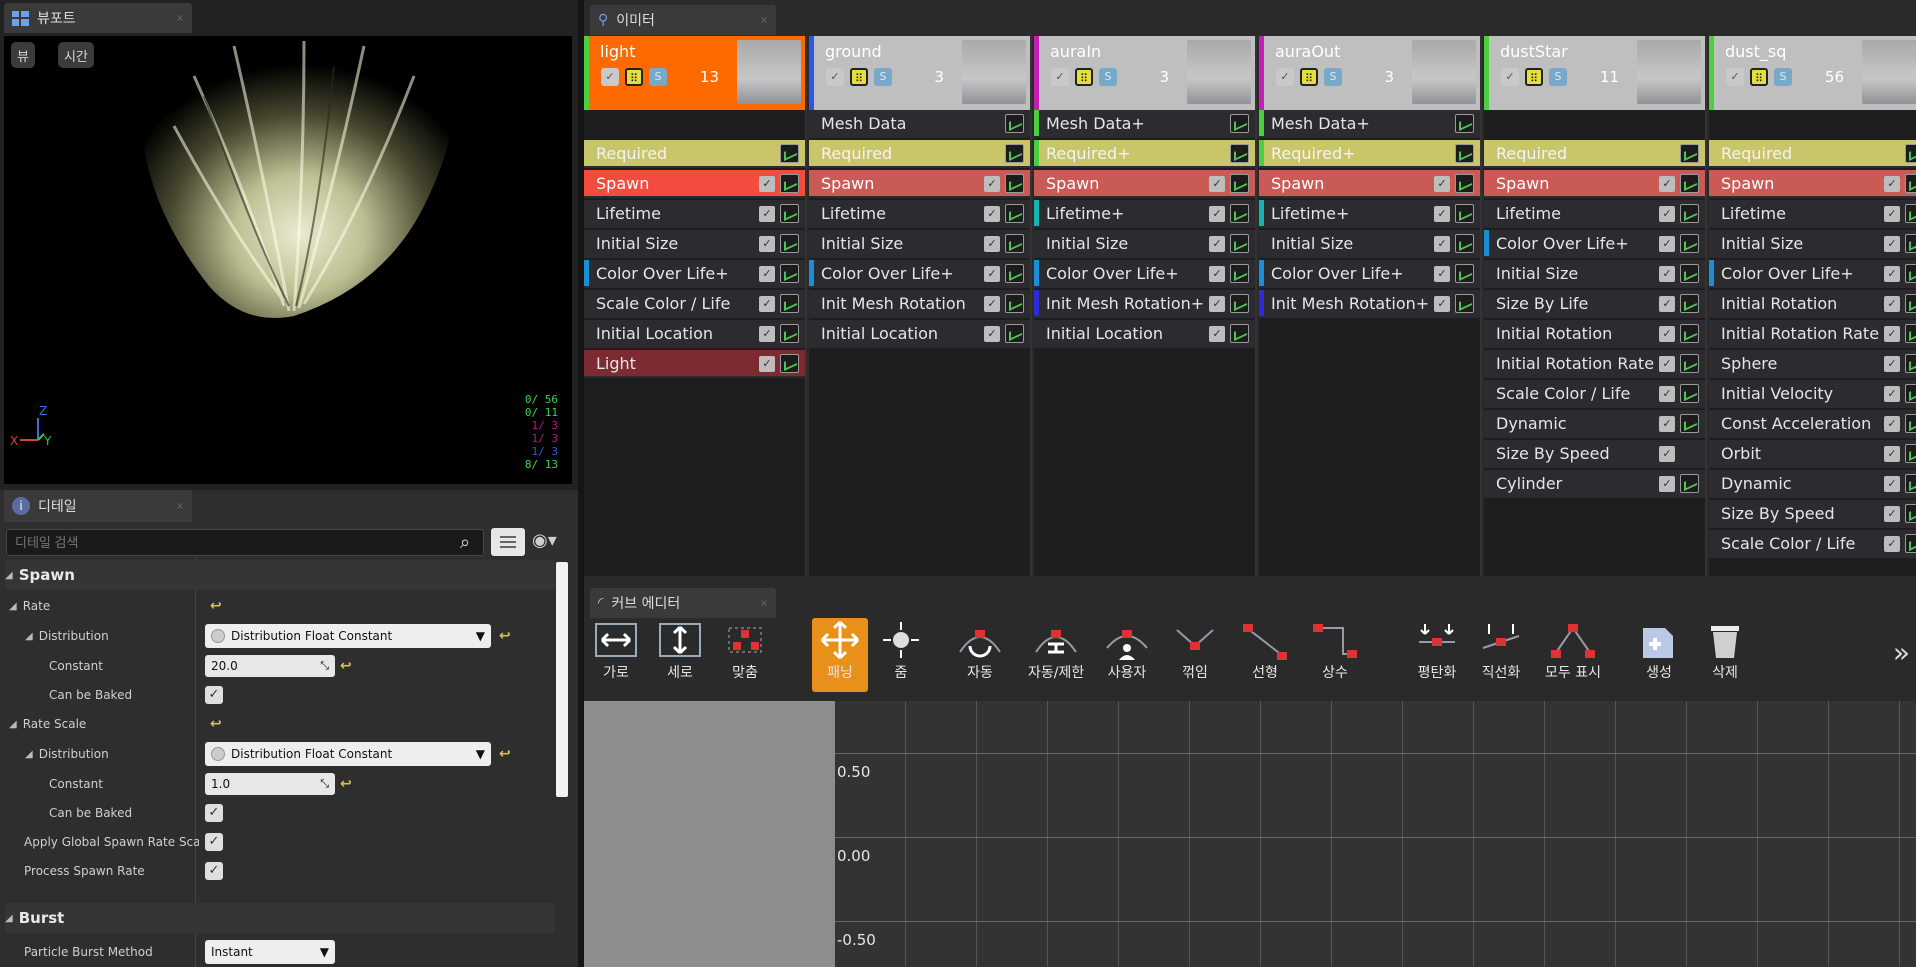 The width and height of the screenshot is (1916, 967). Describe the element at coordinates (694, 364) in the screenshot. I see `module-row: Light ✓` at that location.